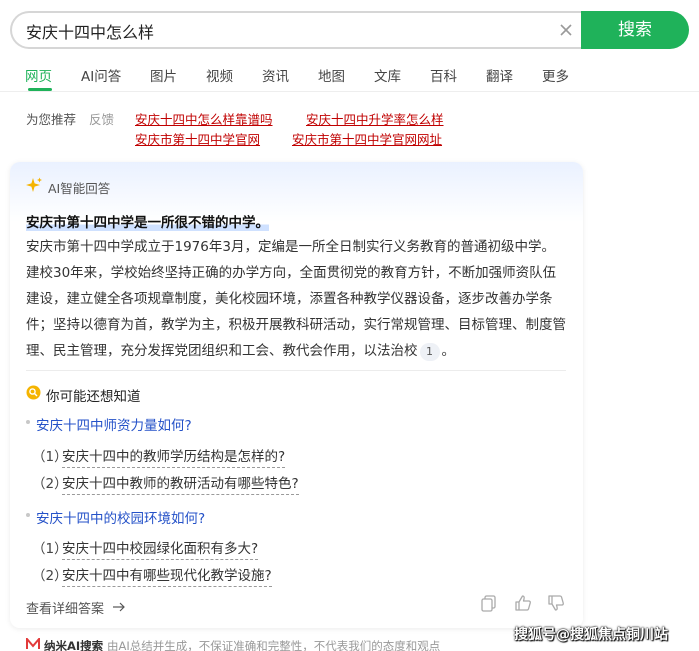 Image resolution: width=699 pixels, height=651 pixels. Describe the element at coordinates (93, 397) in the screenshot. I see `related-questions-title: 你可能还想知道` at that location.